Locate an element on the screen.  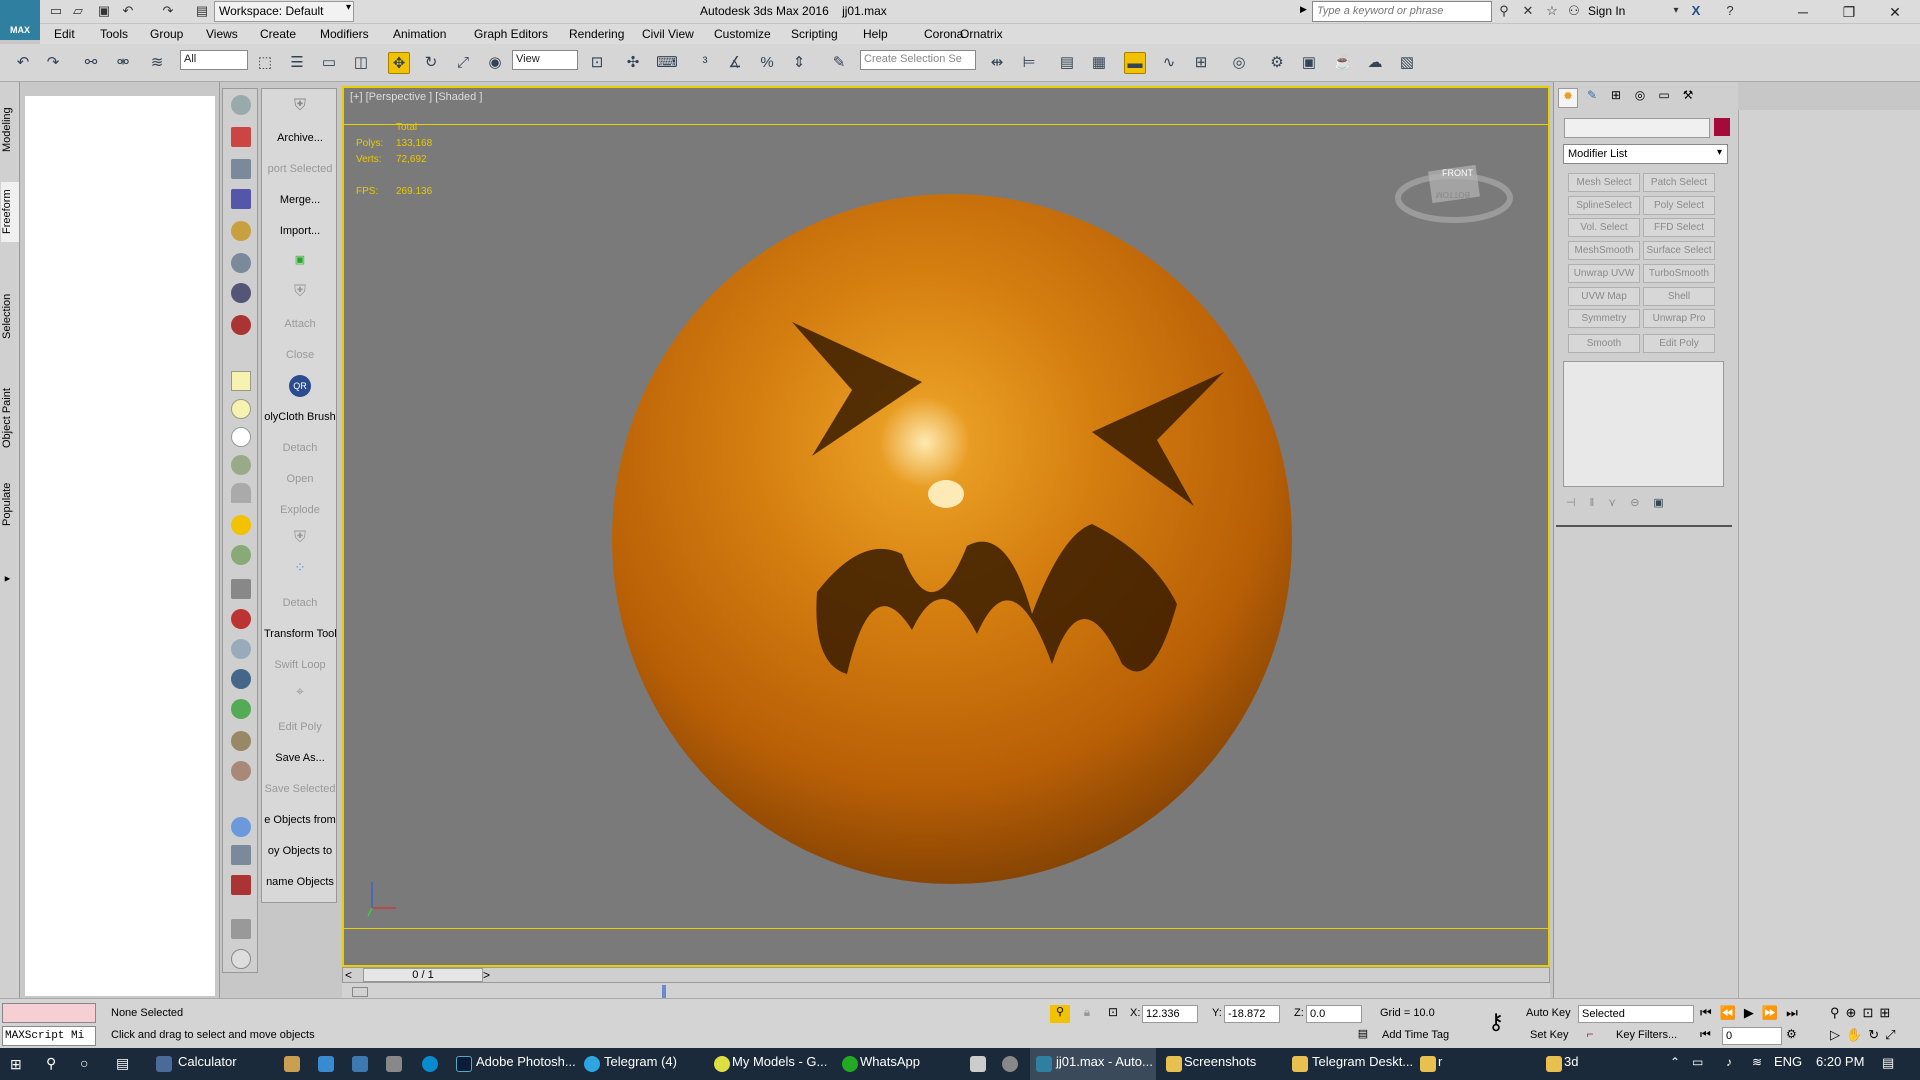
window-crossing-icon: ◫ is located at coordinates (361, 63).